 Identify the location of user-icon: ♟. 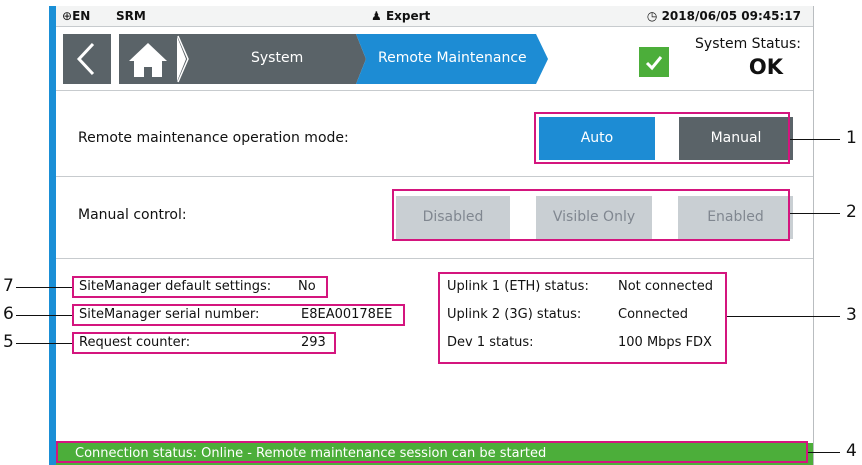
(376, 16).